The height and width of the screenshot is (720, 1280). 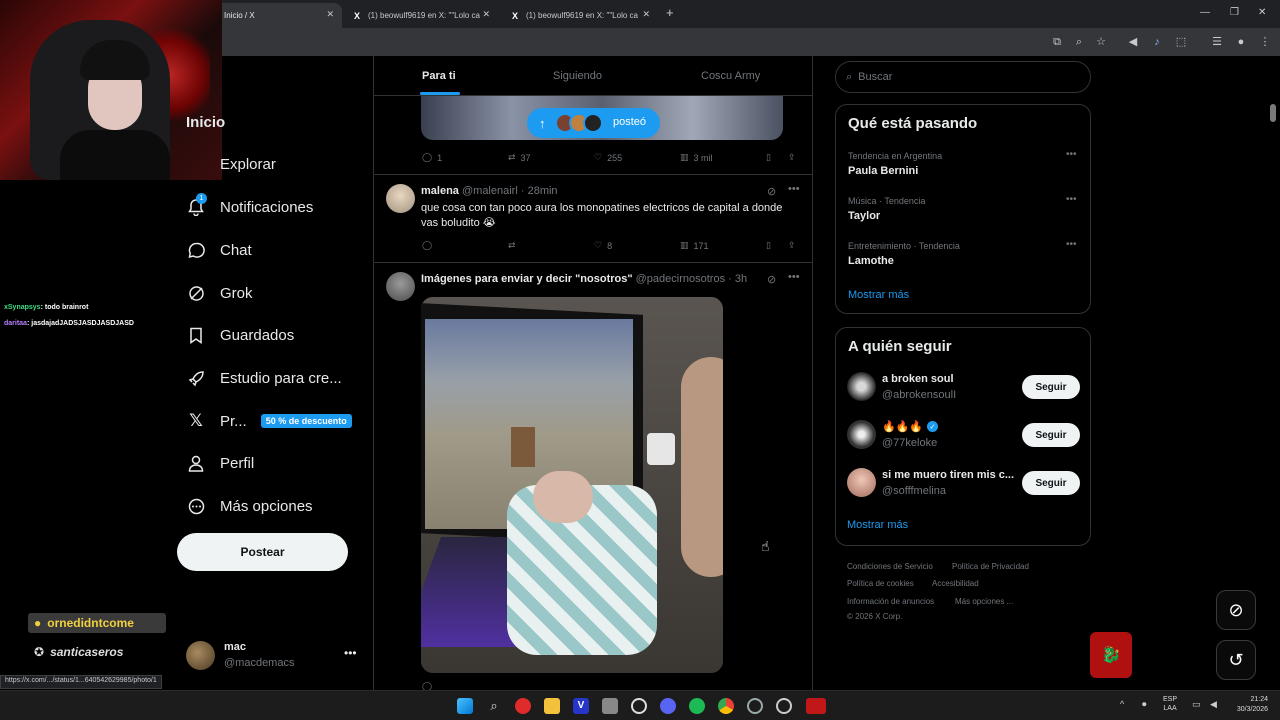 I want to click on search-input: ⌕ Buscar, so click(x=963, y=77).